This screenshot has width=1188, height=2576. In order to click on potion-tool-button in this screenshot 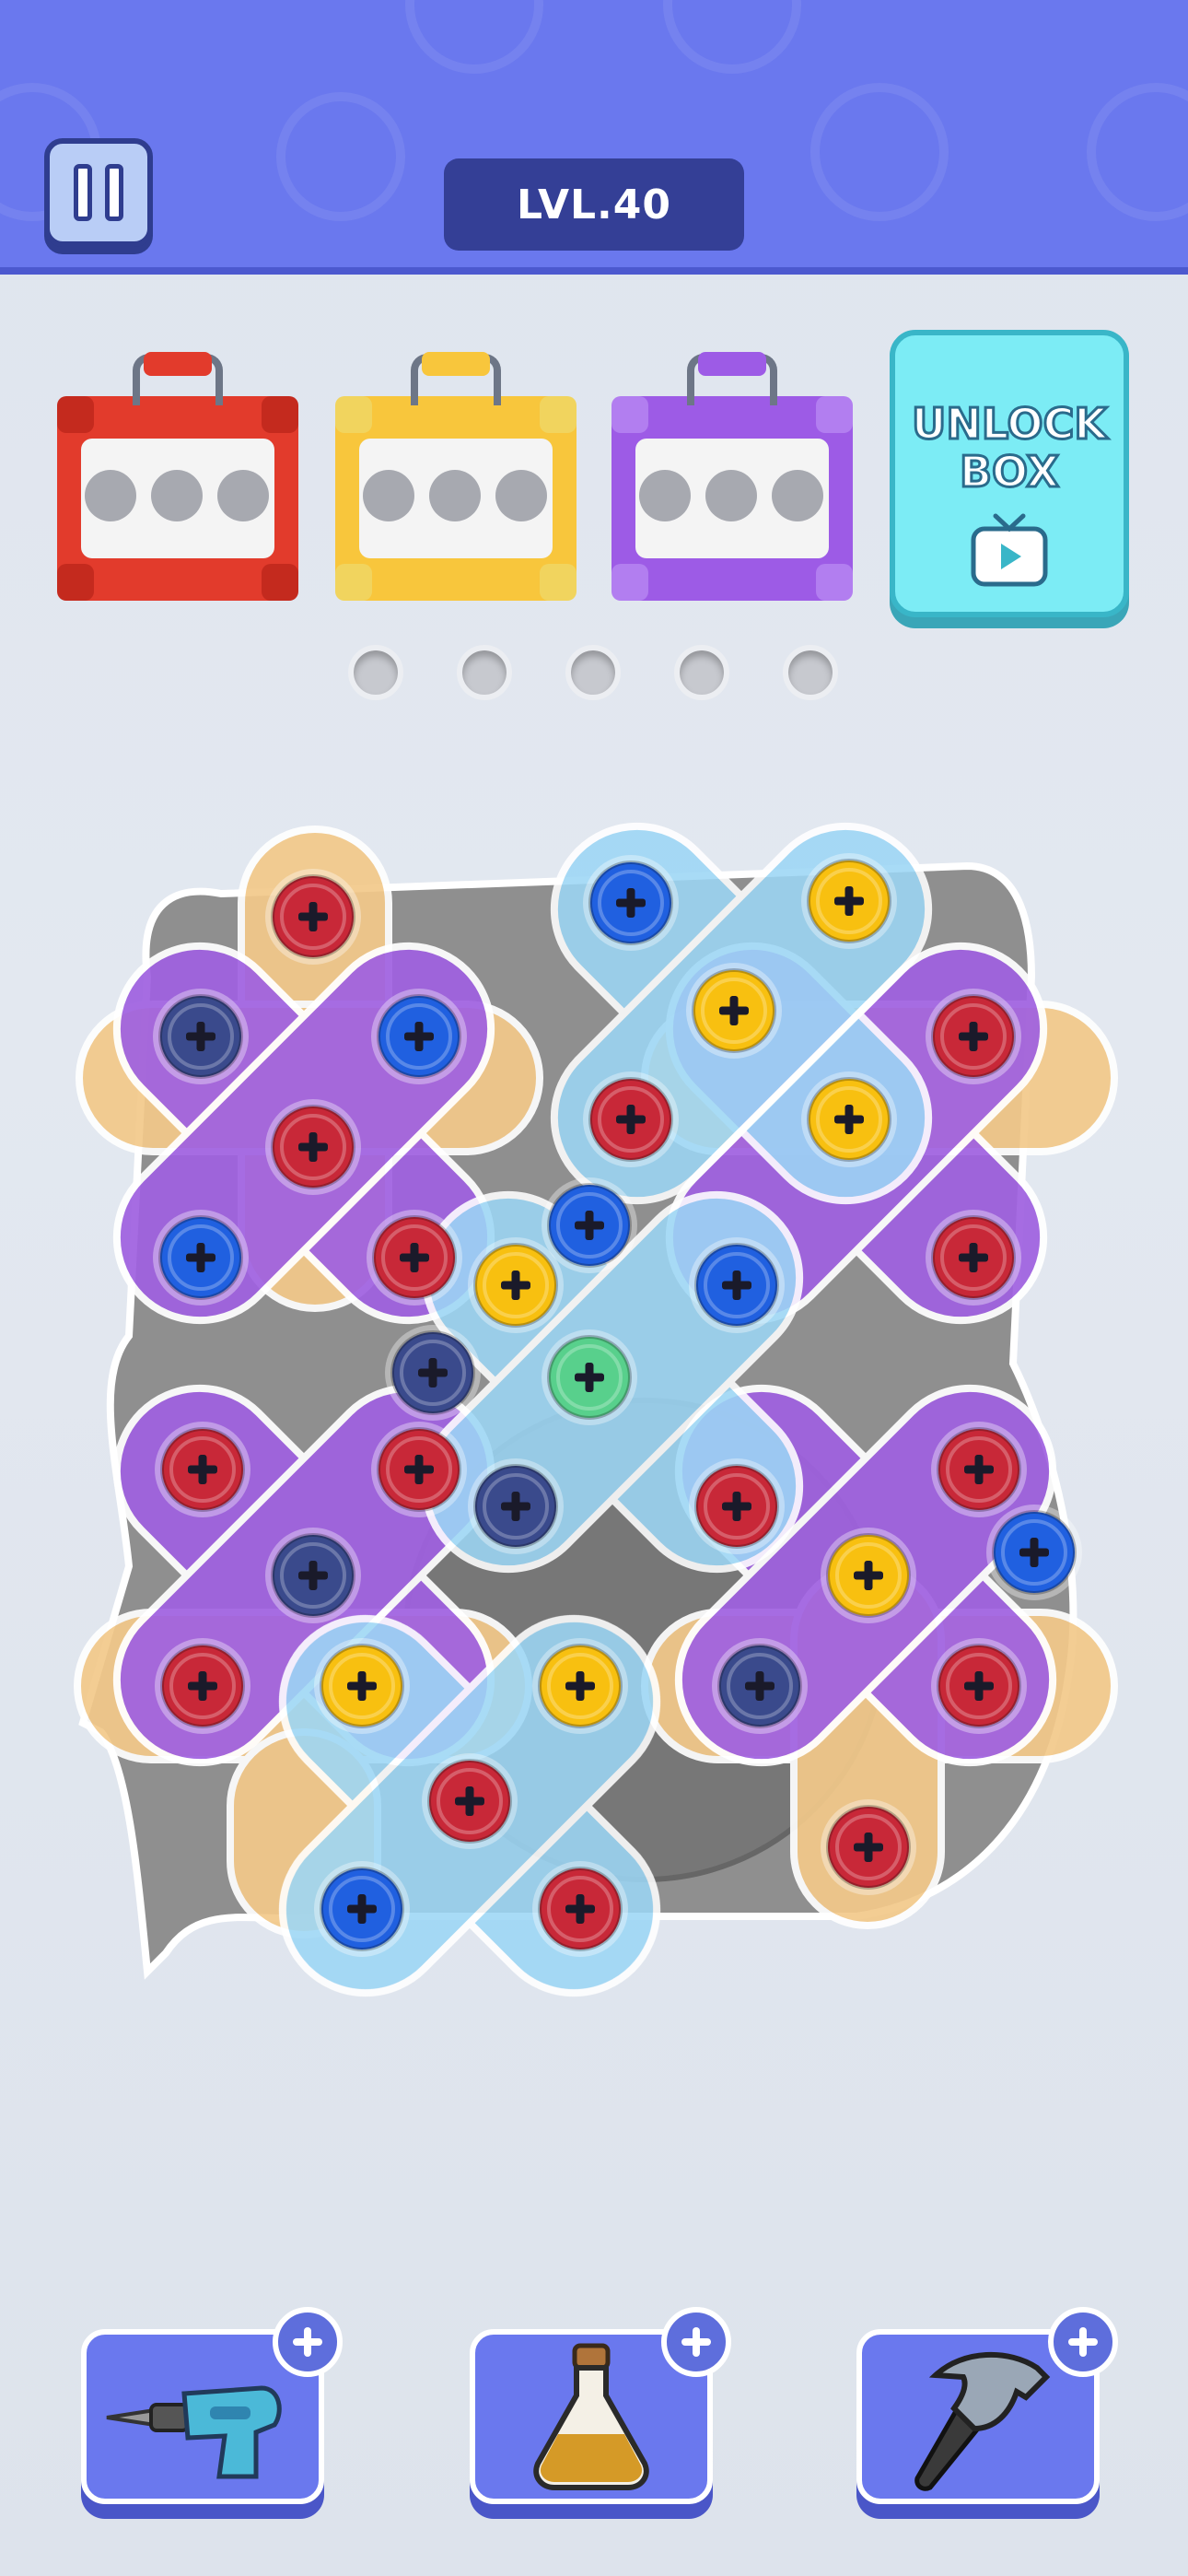, I will do `click(600, 2405)`.